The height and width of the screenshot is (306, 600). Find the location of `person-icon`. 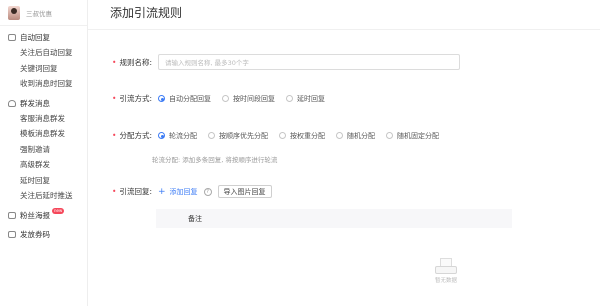

person-icon is located at coordinates (12, 103).